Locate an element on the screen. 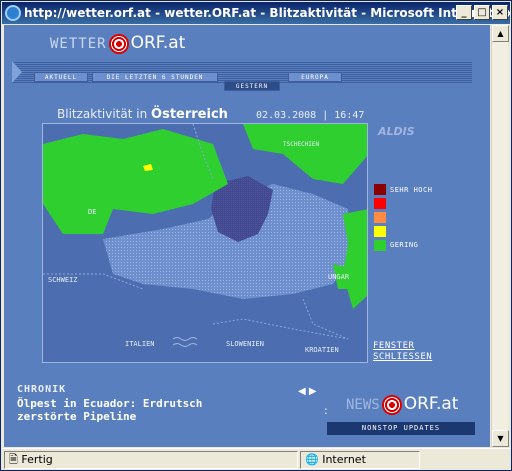  legend-swatch-very-high is located at coordinates (380, 189).